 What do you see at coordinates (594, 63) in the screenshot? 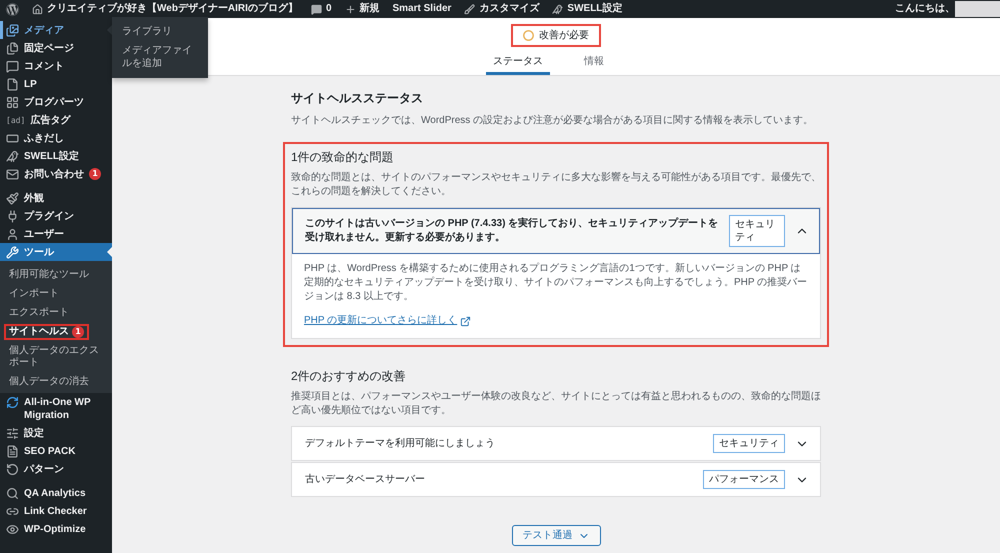
I see `tab: 情報` at bounding box center [594, 63].